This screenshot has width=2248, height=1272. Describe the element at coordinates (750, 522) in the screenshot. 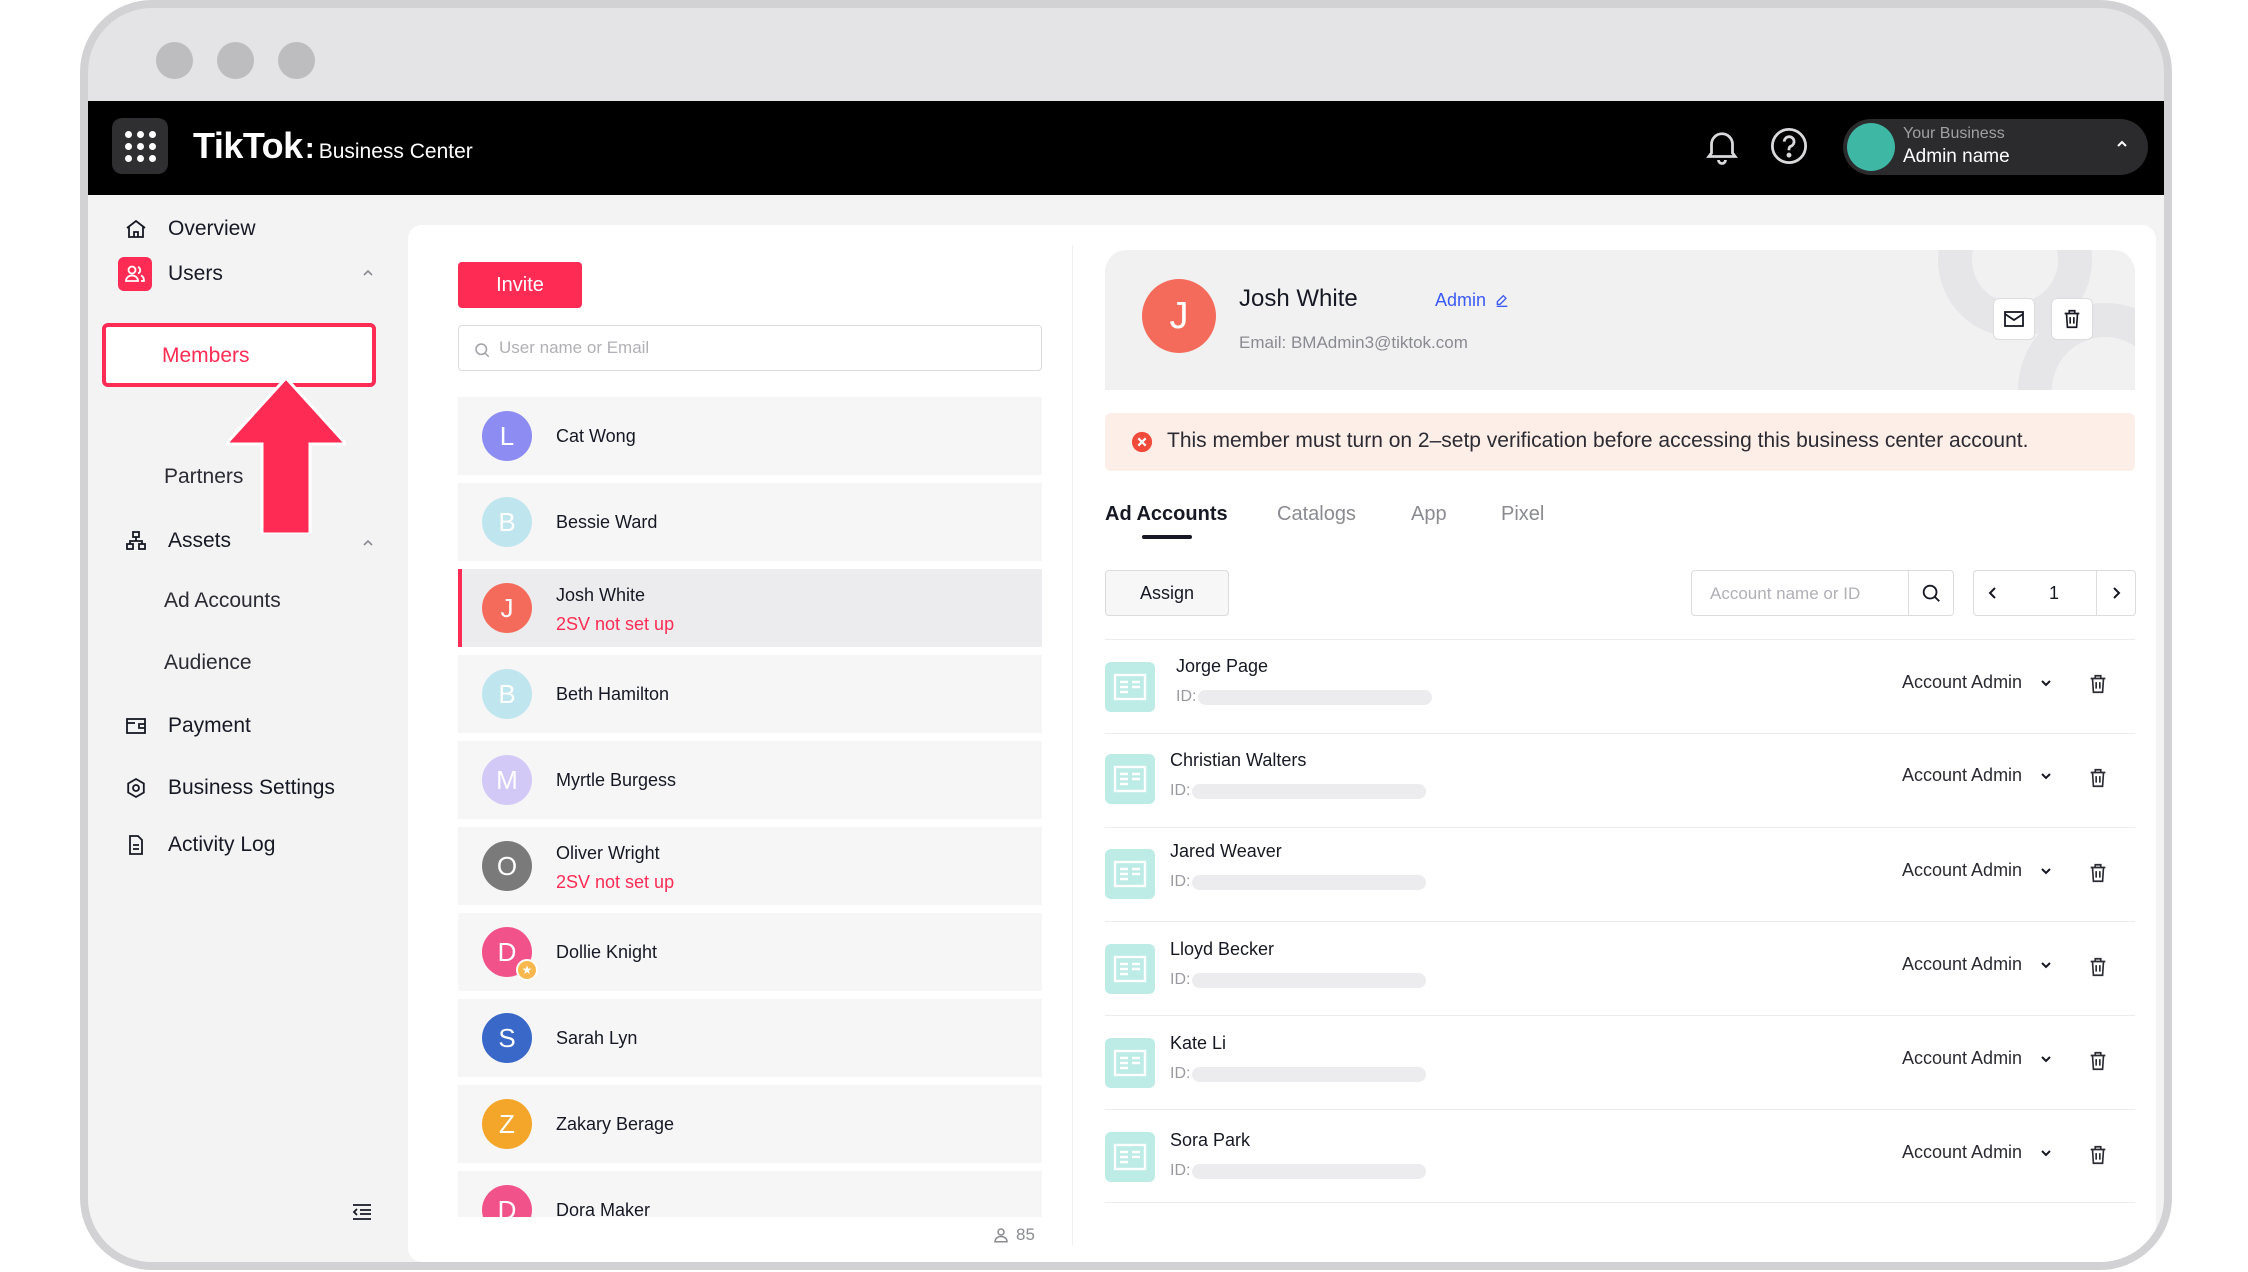

I see `member-row: B Bessie Ward` at that location.